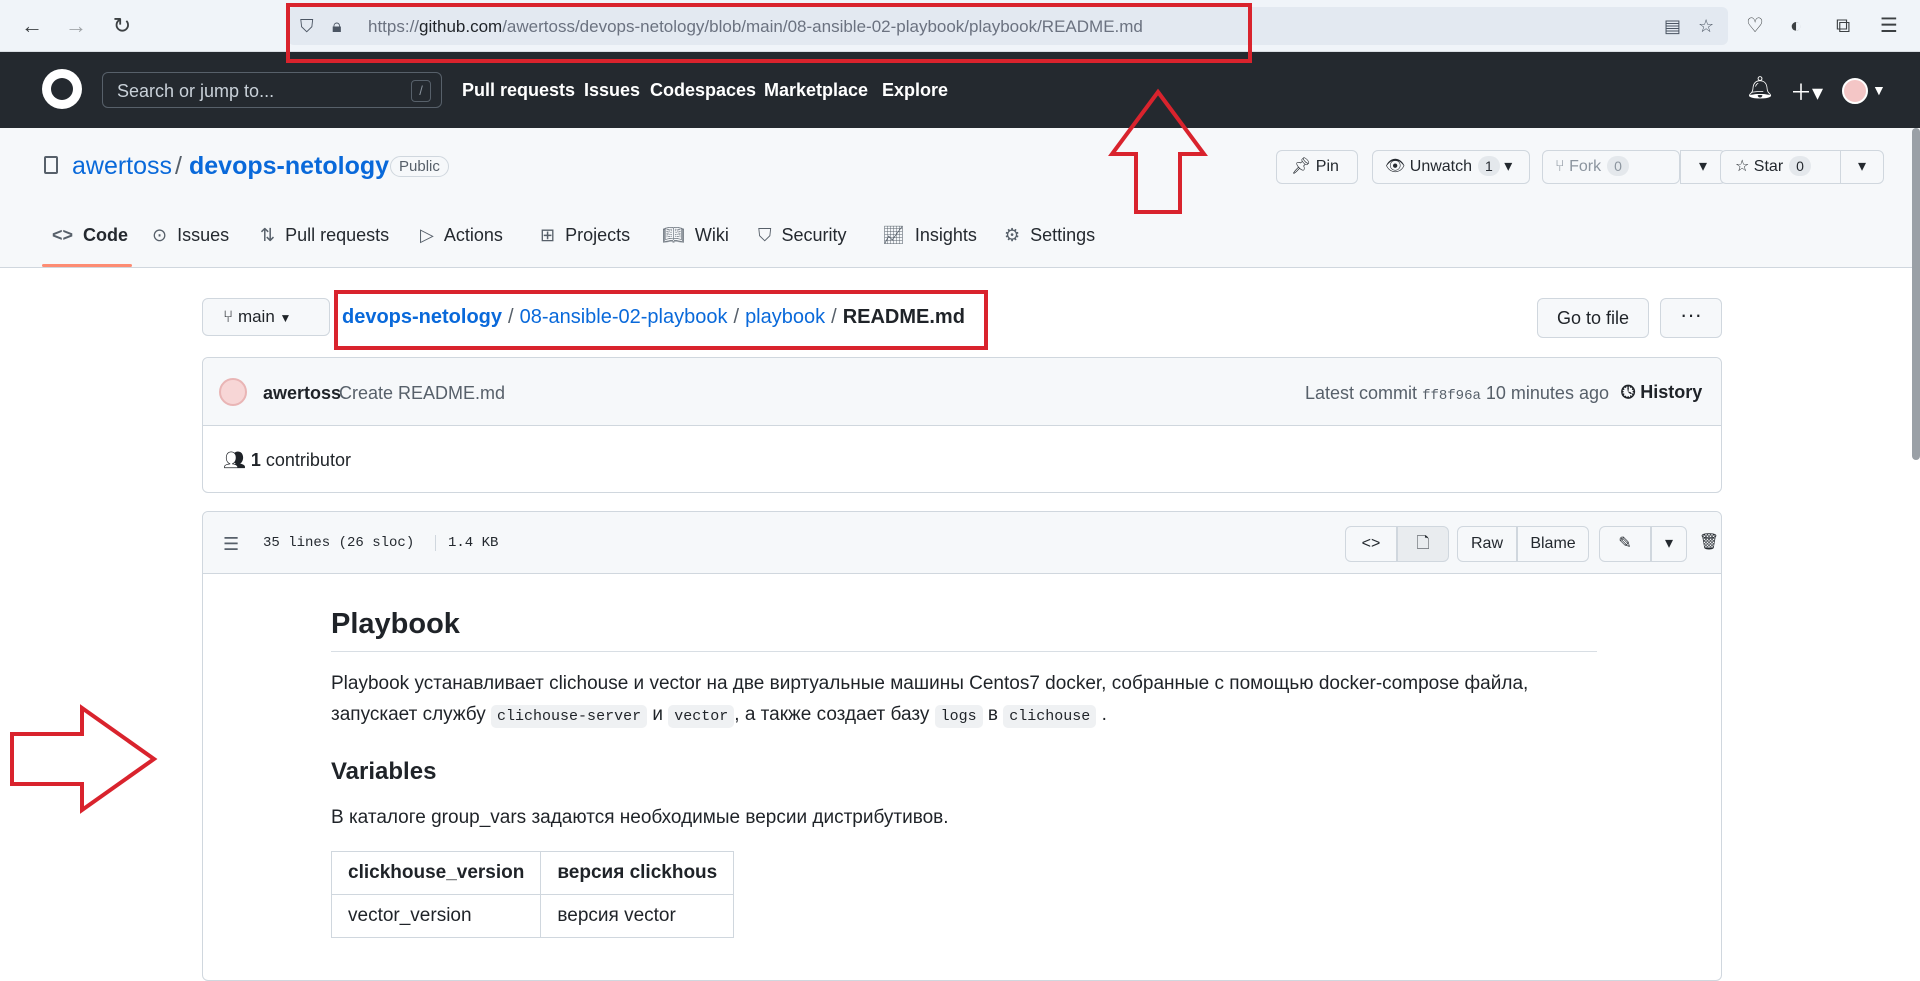 The height and width of the screenshot is (981, 1920). Describe the element at coordinates (1879, 90) in the screenshot. I see `chevron-down-icon: ▼` at that location.